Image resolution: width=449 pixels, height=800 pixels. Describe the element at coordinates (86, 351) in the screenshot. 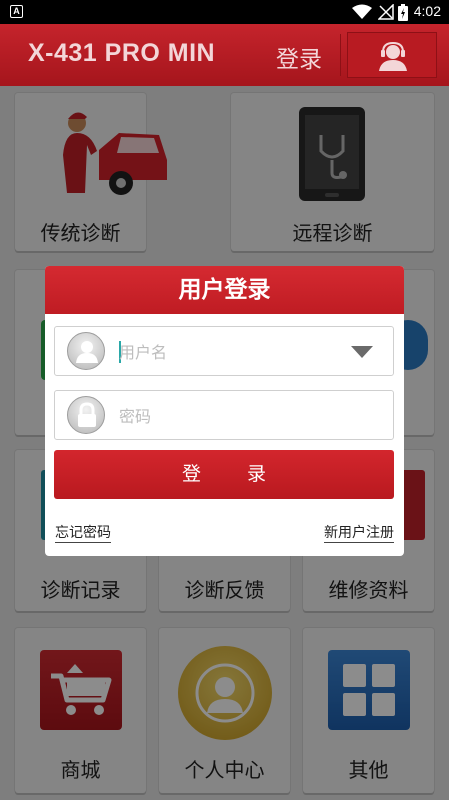

I see `user-avatar-icon` at that location.